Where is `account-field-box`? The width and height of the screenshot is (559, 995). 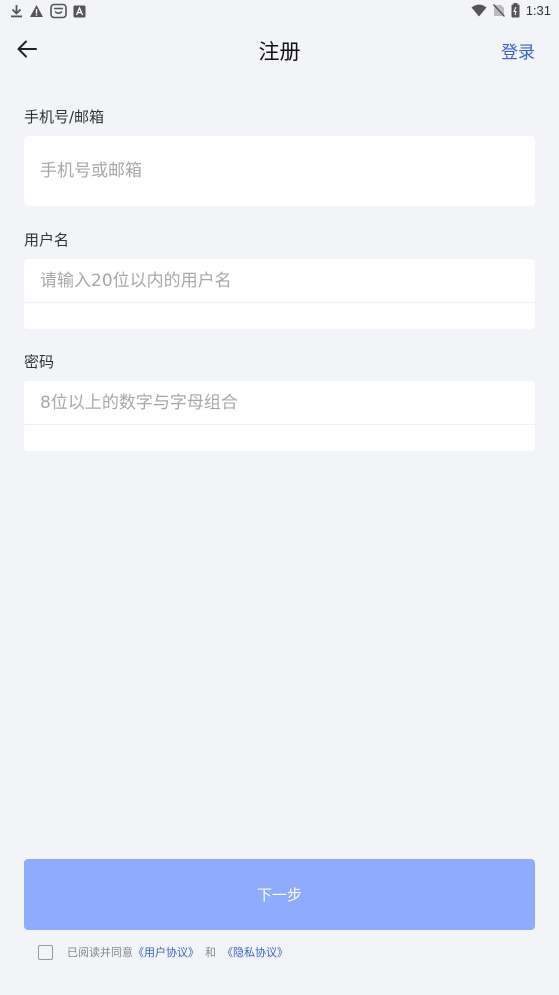
account-field-box is located at coordinates (279, 171).